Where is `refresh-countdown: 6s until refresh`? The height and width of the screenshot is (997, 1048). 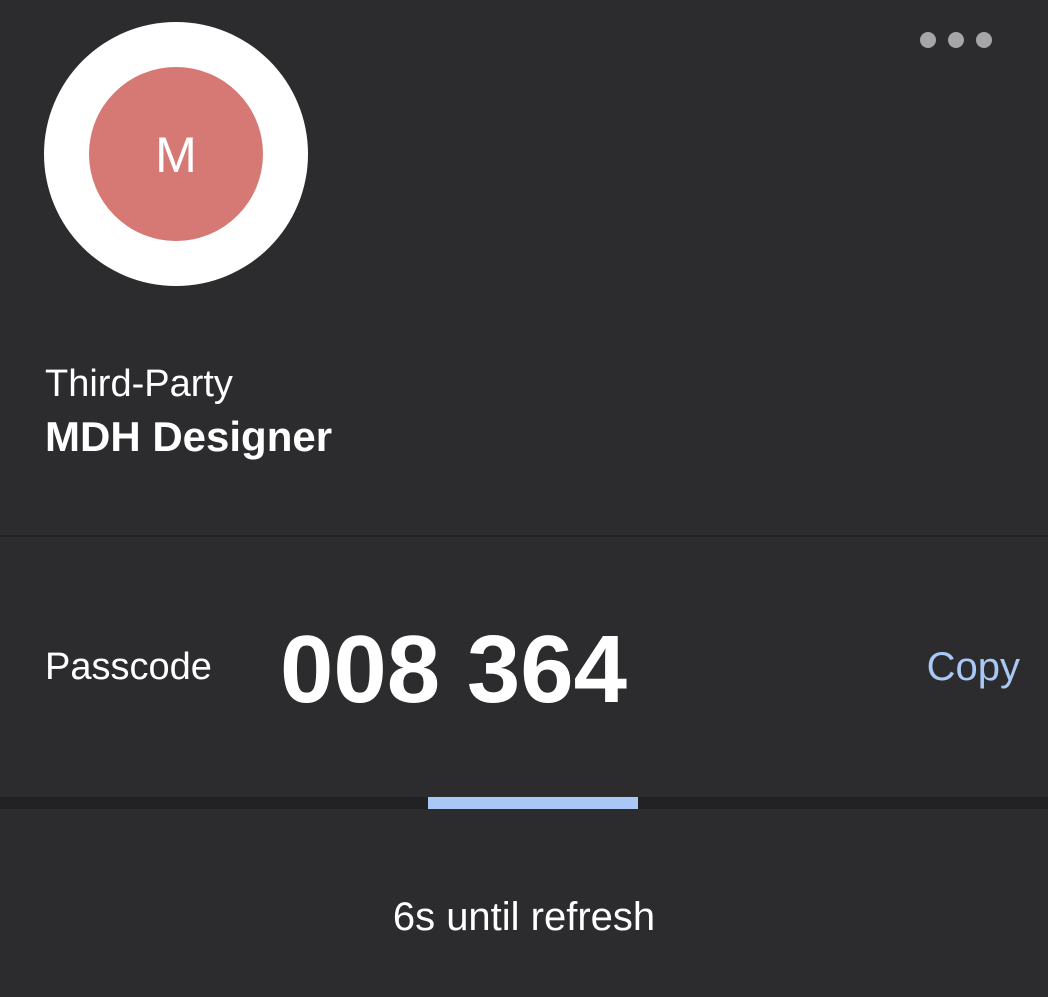
refresh-countdown: 6s until refresh is located at coordinates (524, 917).